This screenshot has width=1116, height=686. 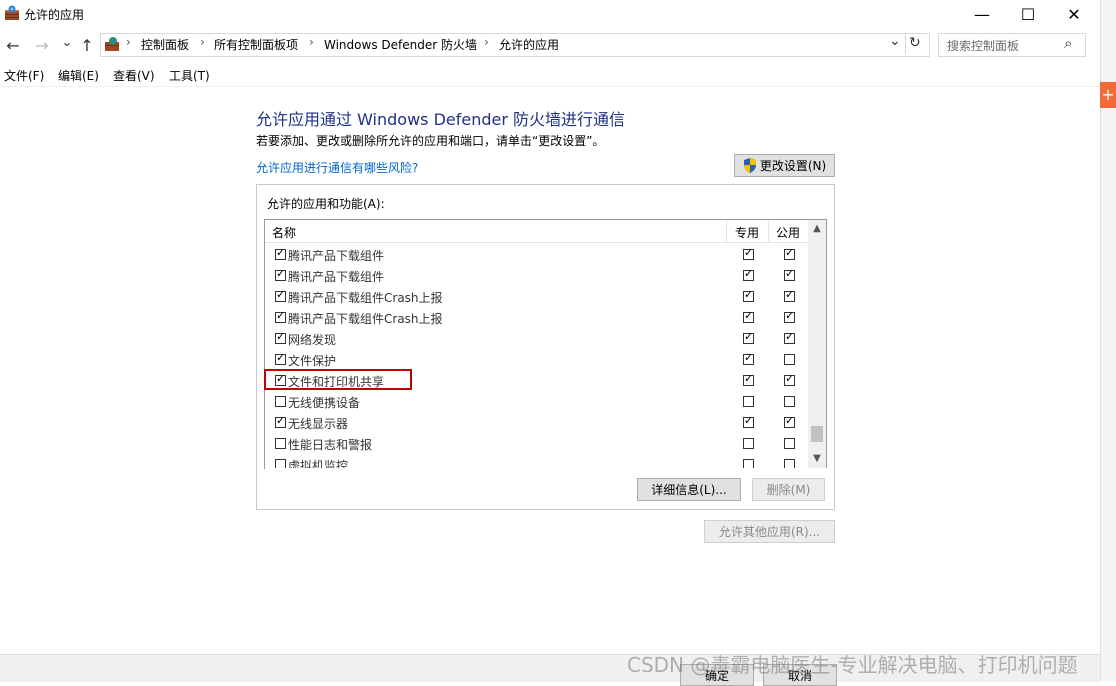 What do you see at coordinates (915, 43) in the screenshot?
I see `refresh-icon: ↻` at bounding box center [915, 43].